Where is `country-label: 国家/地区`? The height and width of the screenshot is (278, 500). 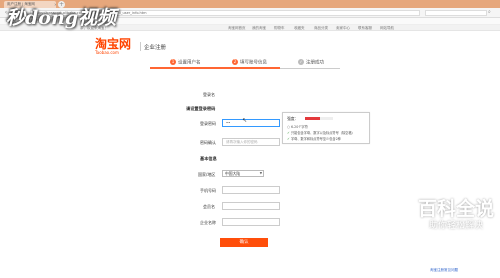 country-label: 国家/地区 is located at coordinates (207, 174).